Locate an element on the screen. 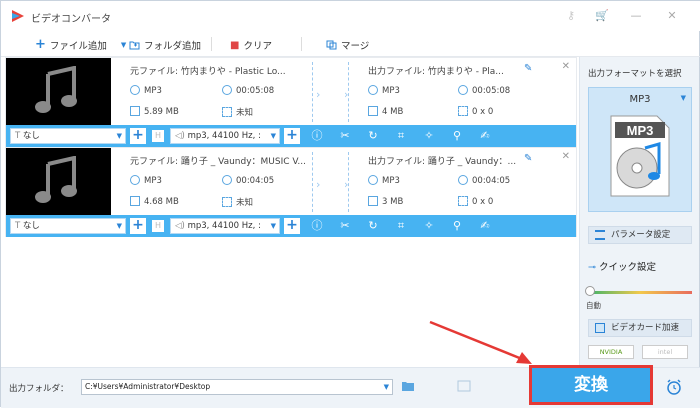 This screenshot has width=700, height=408. add-file-label: ファイル追加 is located at coordinates (78, 46).